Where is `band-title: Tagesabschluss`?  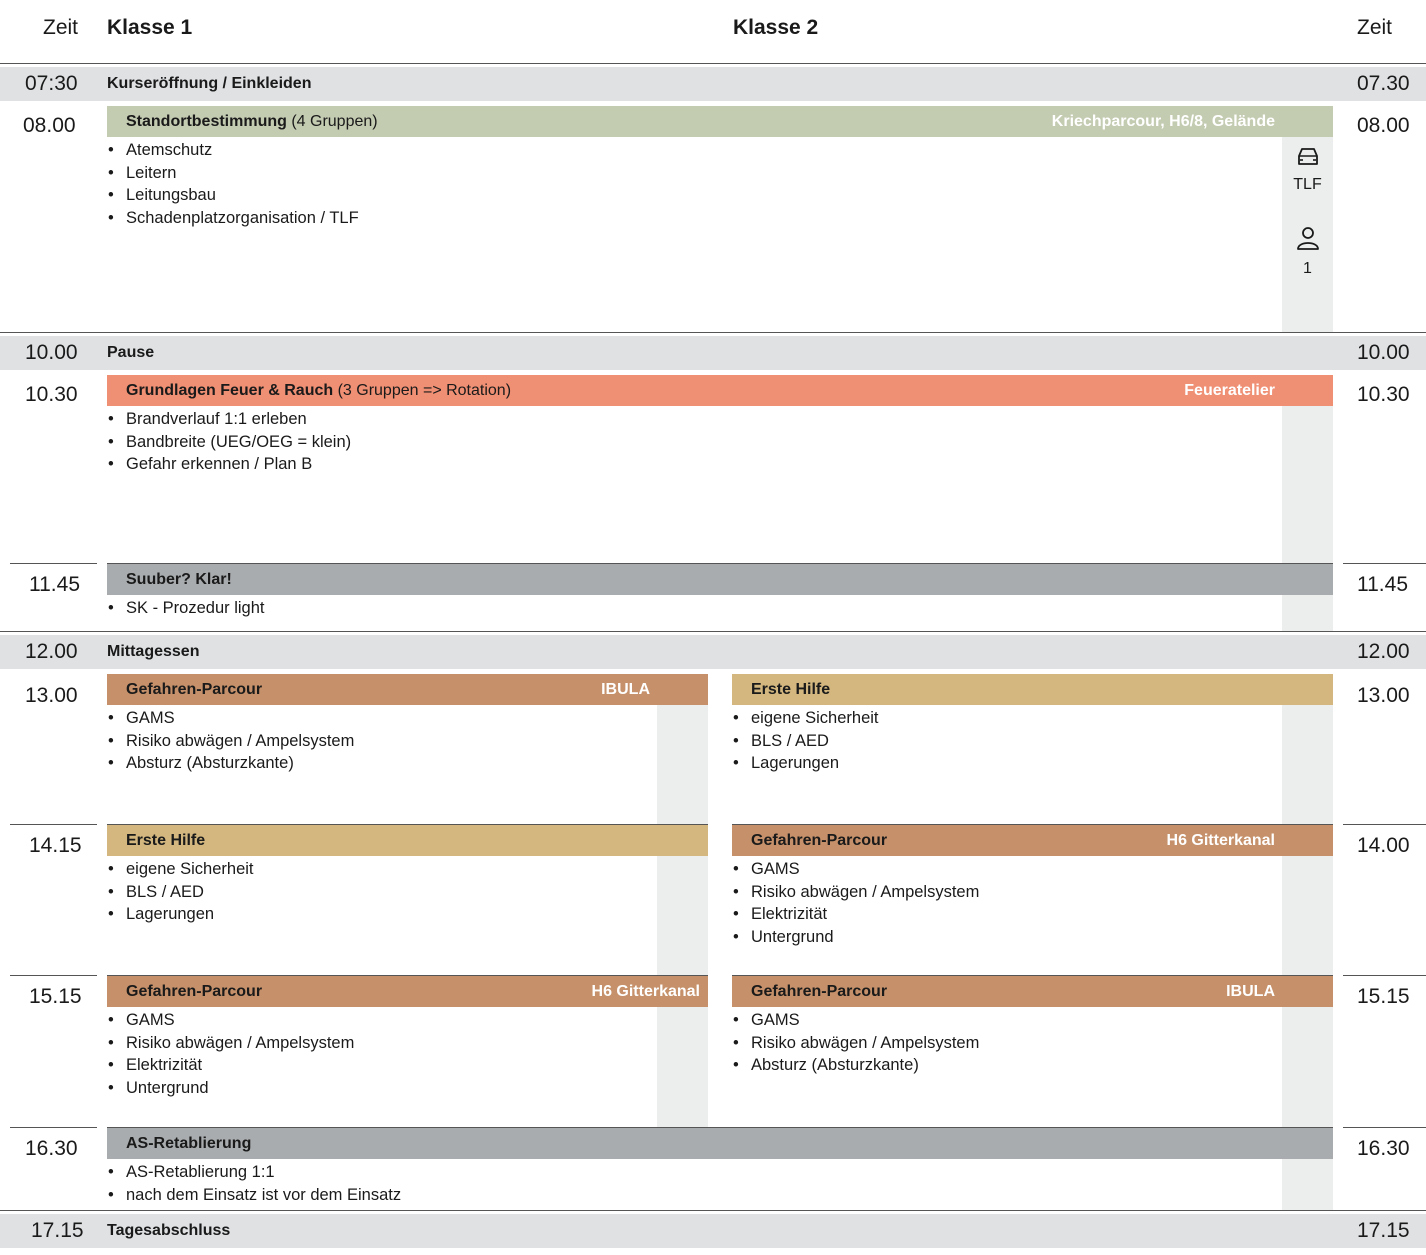 band-title: Tagesabschluss is located at coordinates (169, 1230).